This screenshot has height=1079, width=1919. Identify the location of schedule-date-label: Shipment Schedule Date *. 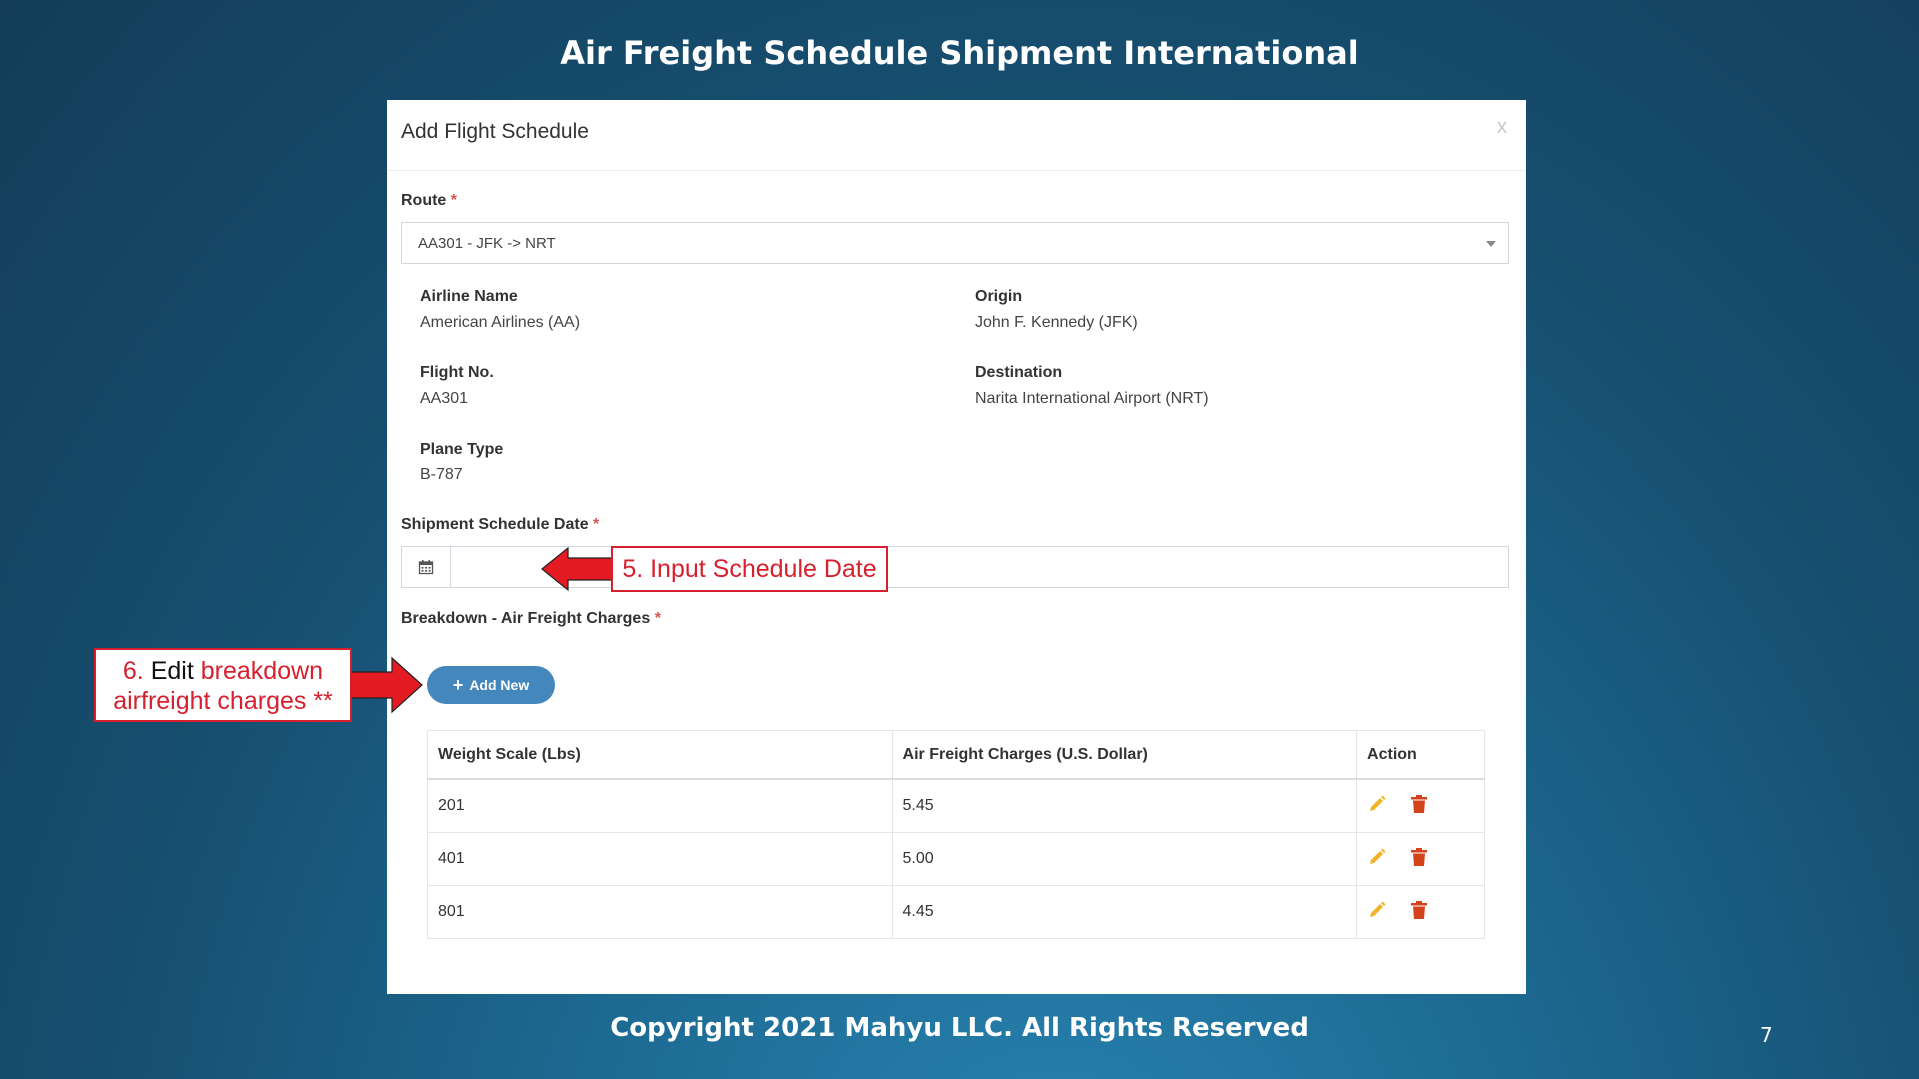
(500, 525).